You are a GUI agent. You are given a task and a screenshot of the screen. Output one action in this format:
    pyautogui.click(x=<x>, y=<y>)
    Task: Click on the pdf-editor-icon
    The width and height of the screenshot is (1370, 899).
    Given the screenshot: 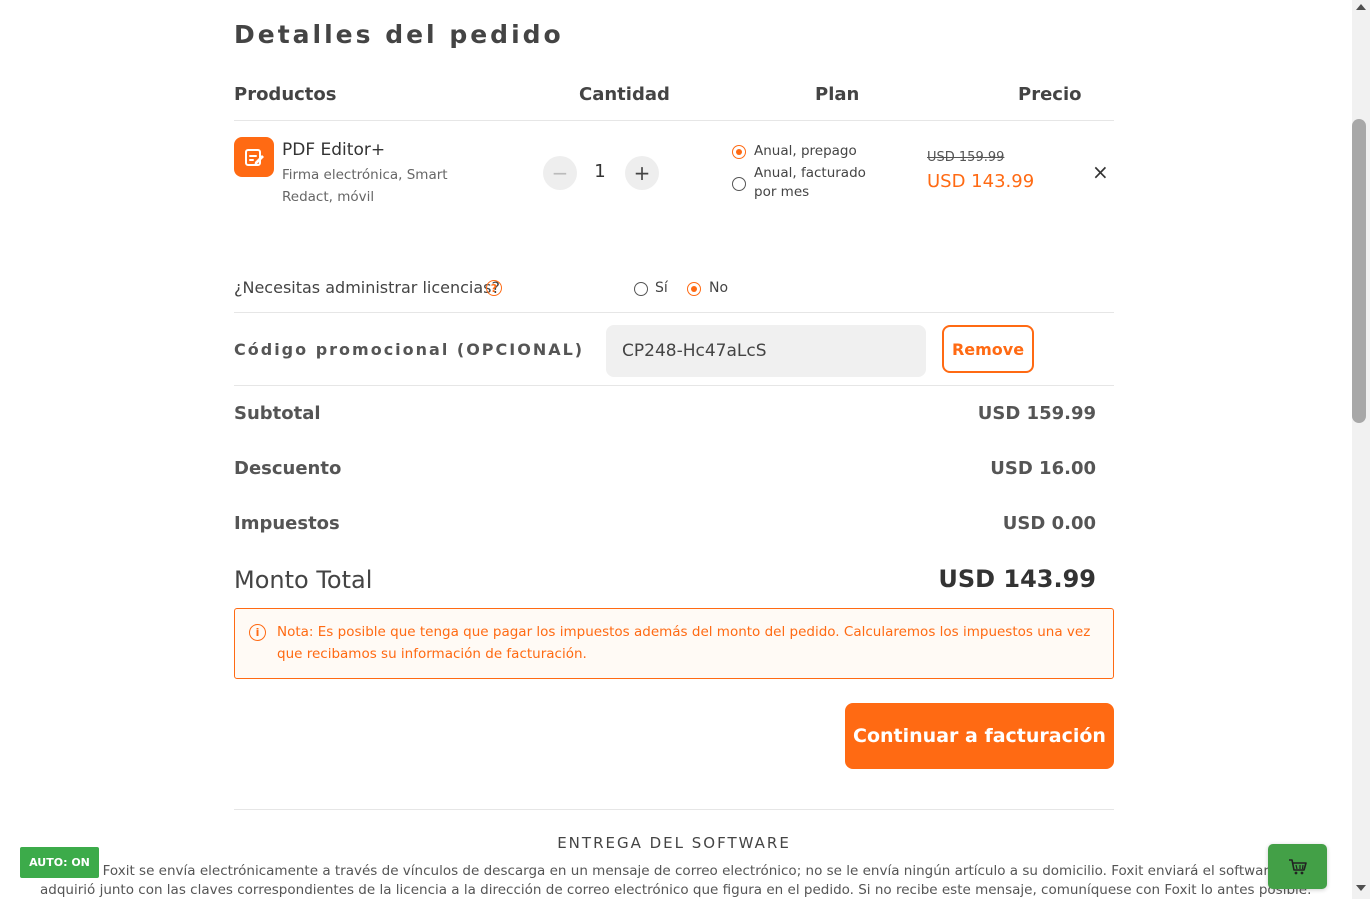 What is the action you would take?
    pyautogui.click(x=254, y=157)
    